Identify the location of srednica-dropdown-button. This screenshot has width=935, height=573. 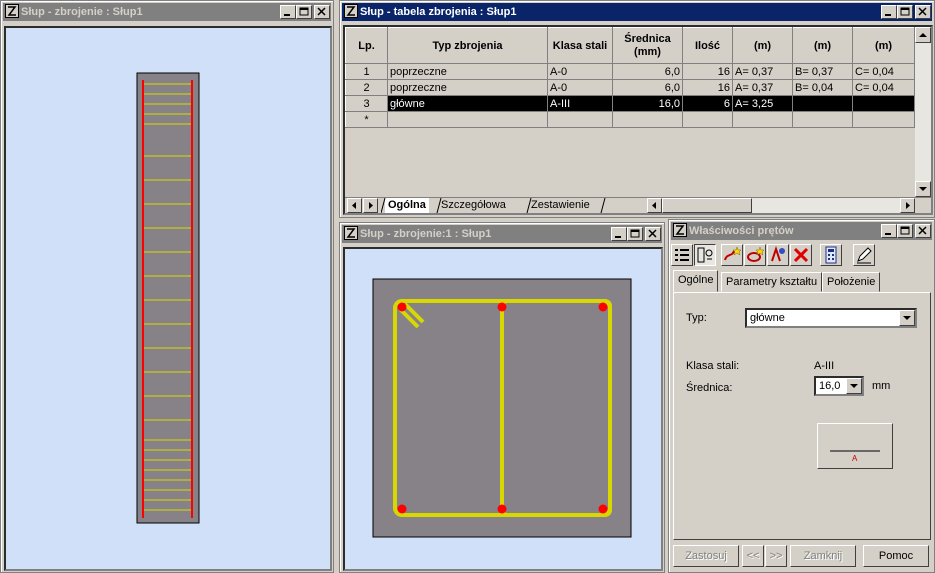
(854, 386).